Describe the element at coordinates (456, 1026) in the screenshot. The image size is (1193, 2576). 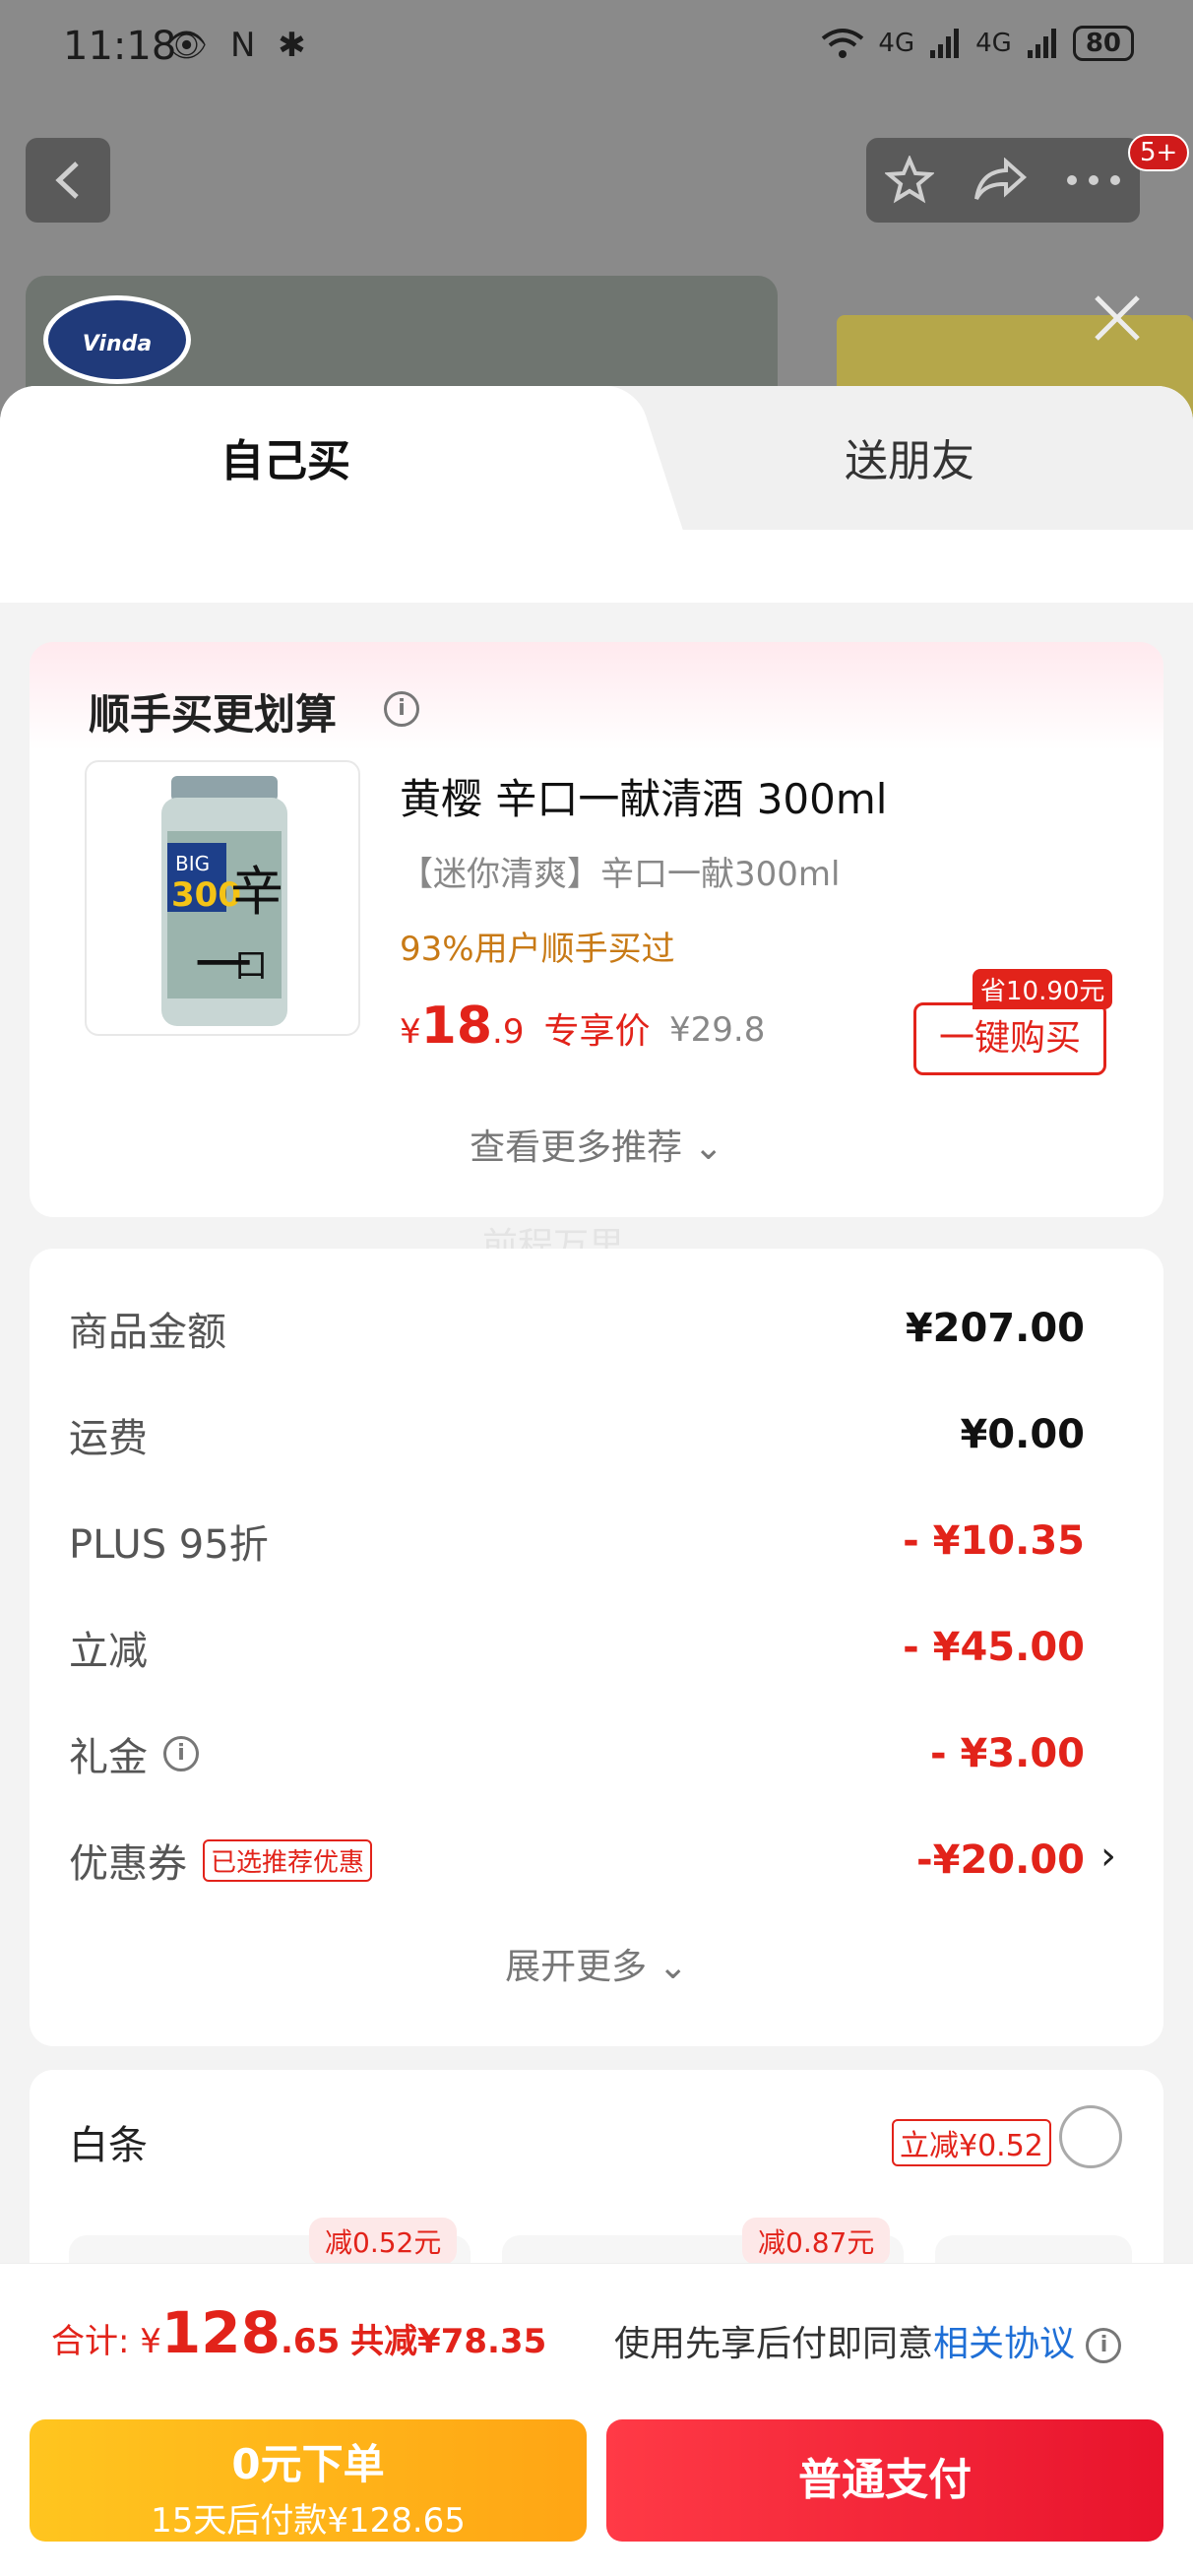
I see `price-integer: 18` at that location.